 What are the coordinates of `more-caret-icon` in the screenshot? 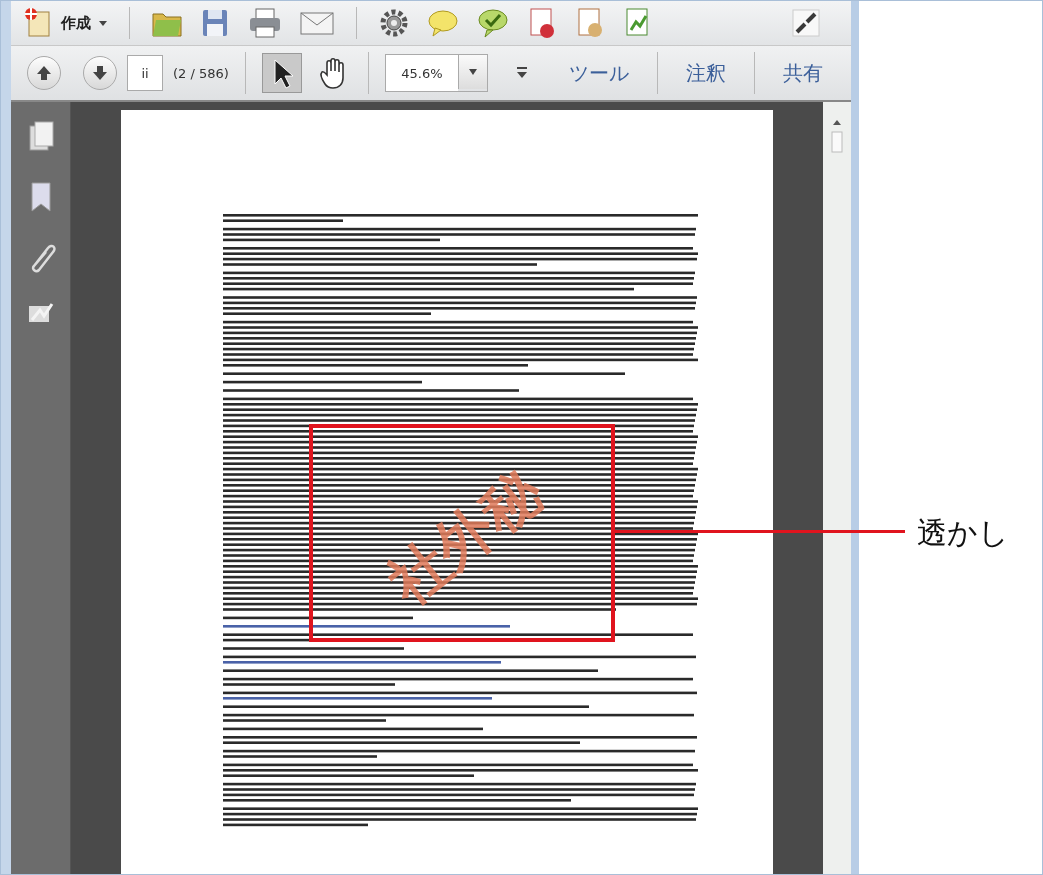 It's located at (521, 73).